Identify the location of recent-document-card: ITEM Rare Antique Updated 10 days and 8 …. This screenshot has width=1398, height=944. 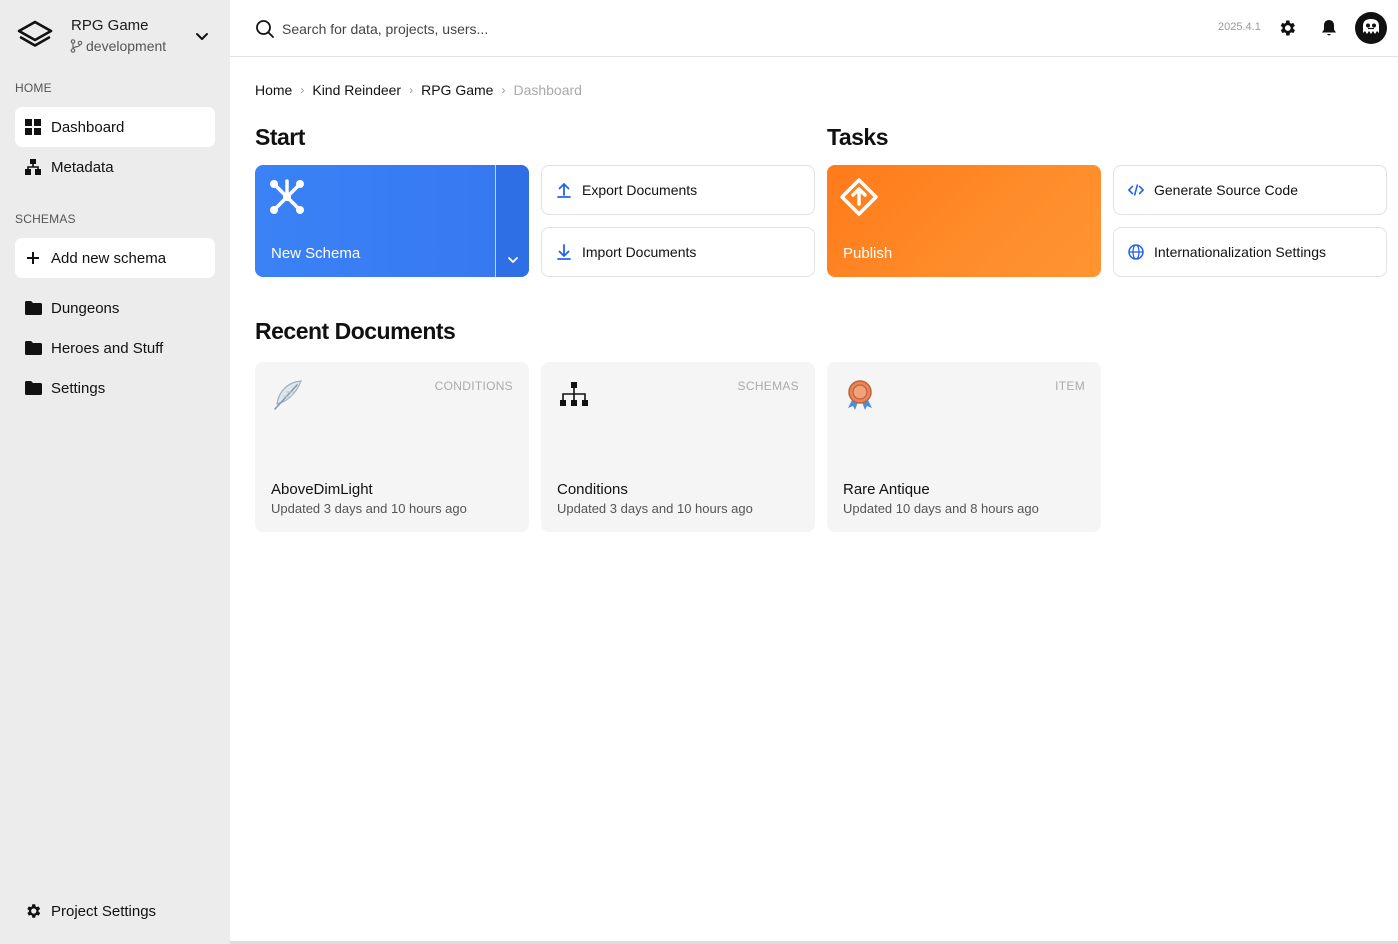
(964, 447).